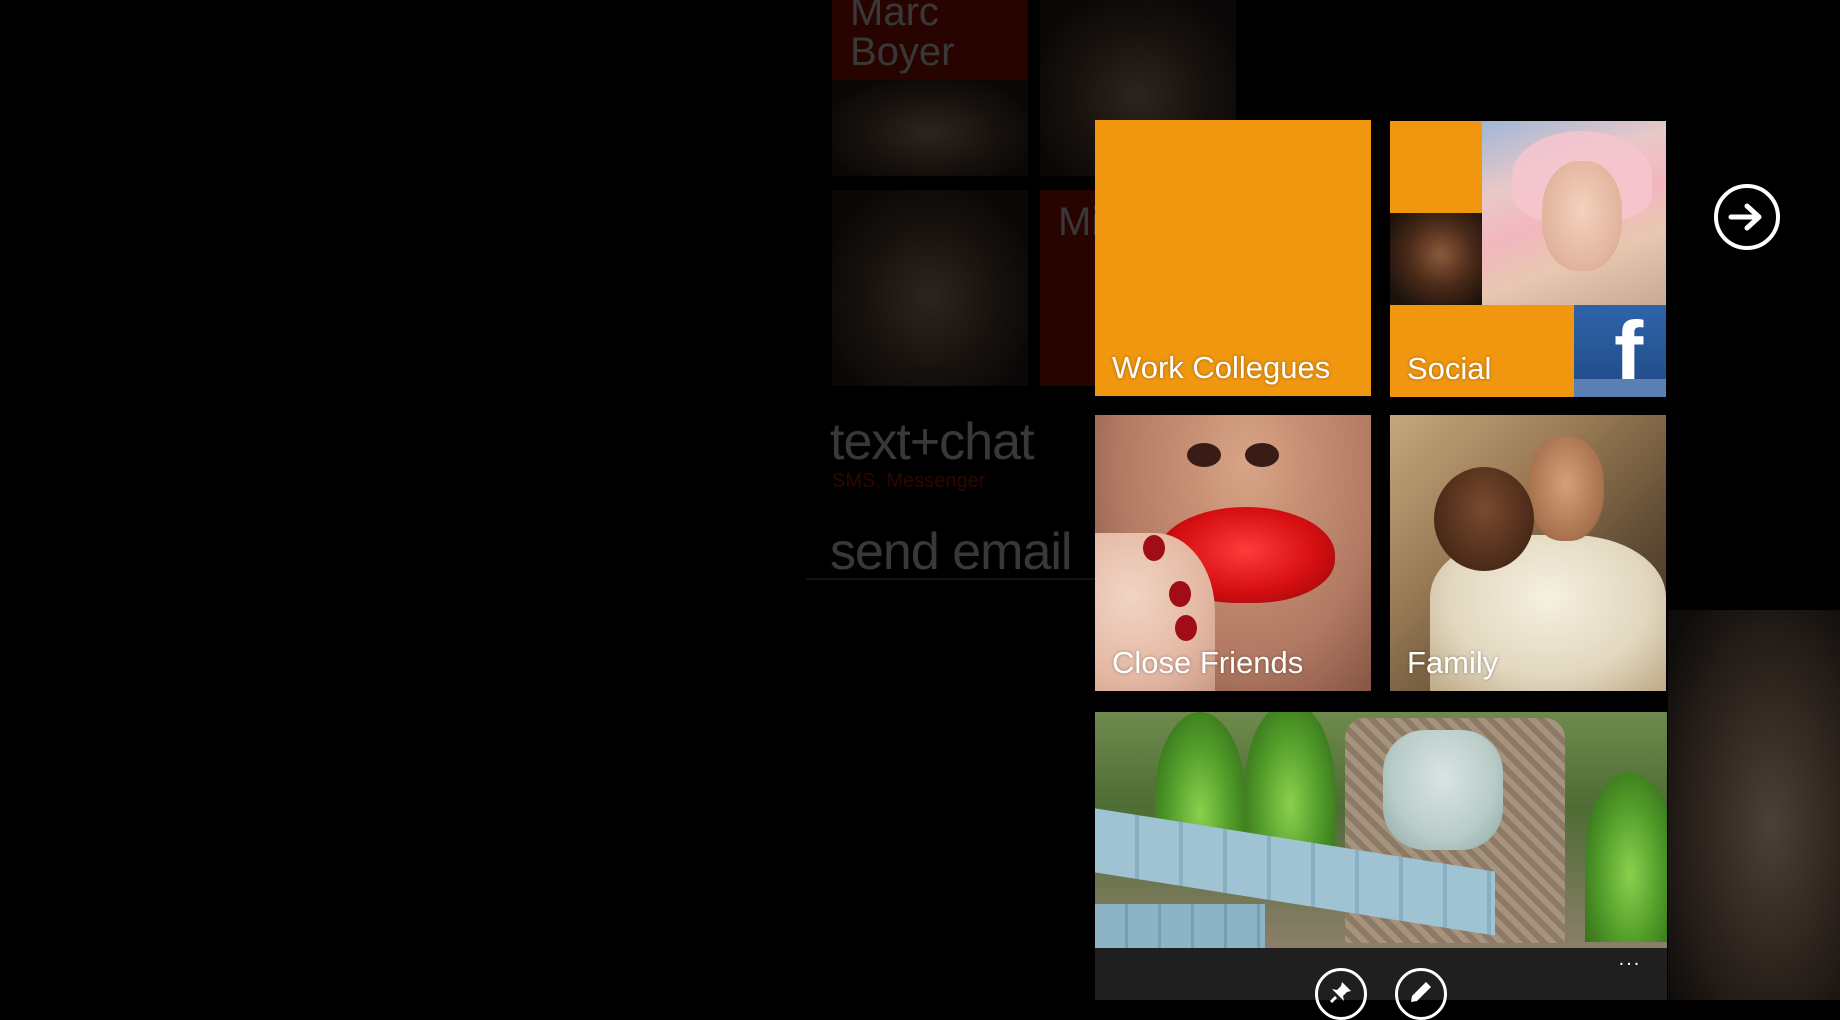 This screenshot has height=1020, width=1840. What do you see at coordinates (1453, 662) in the screenshot?
I see `tile-family-label: Family` at bounding box center [1453, 662].